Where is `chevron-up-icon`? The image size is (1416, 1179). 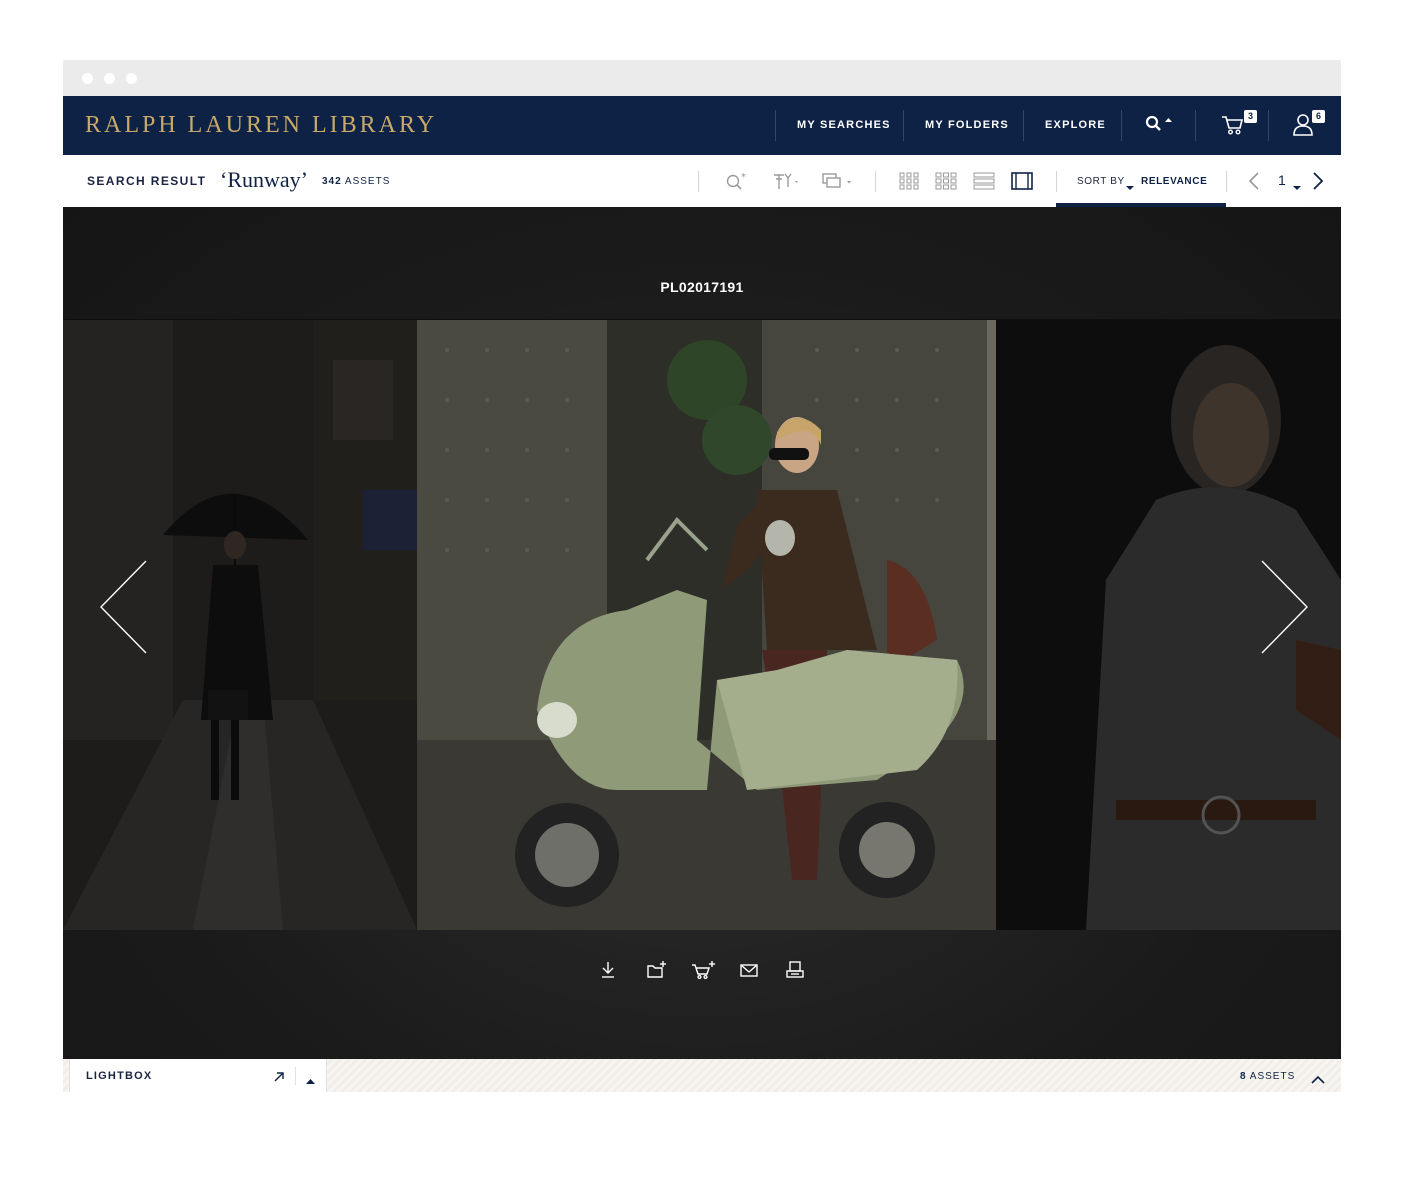 chevron-up-icon is located at coordinates (1318, 1080).